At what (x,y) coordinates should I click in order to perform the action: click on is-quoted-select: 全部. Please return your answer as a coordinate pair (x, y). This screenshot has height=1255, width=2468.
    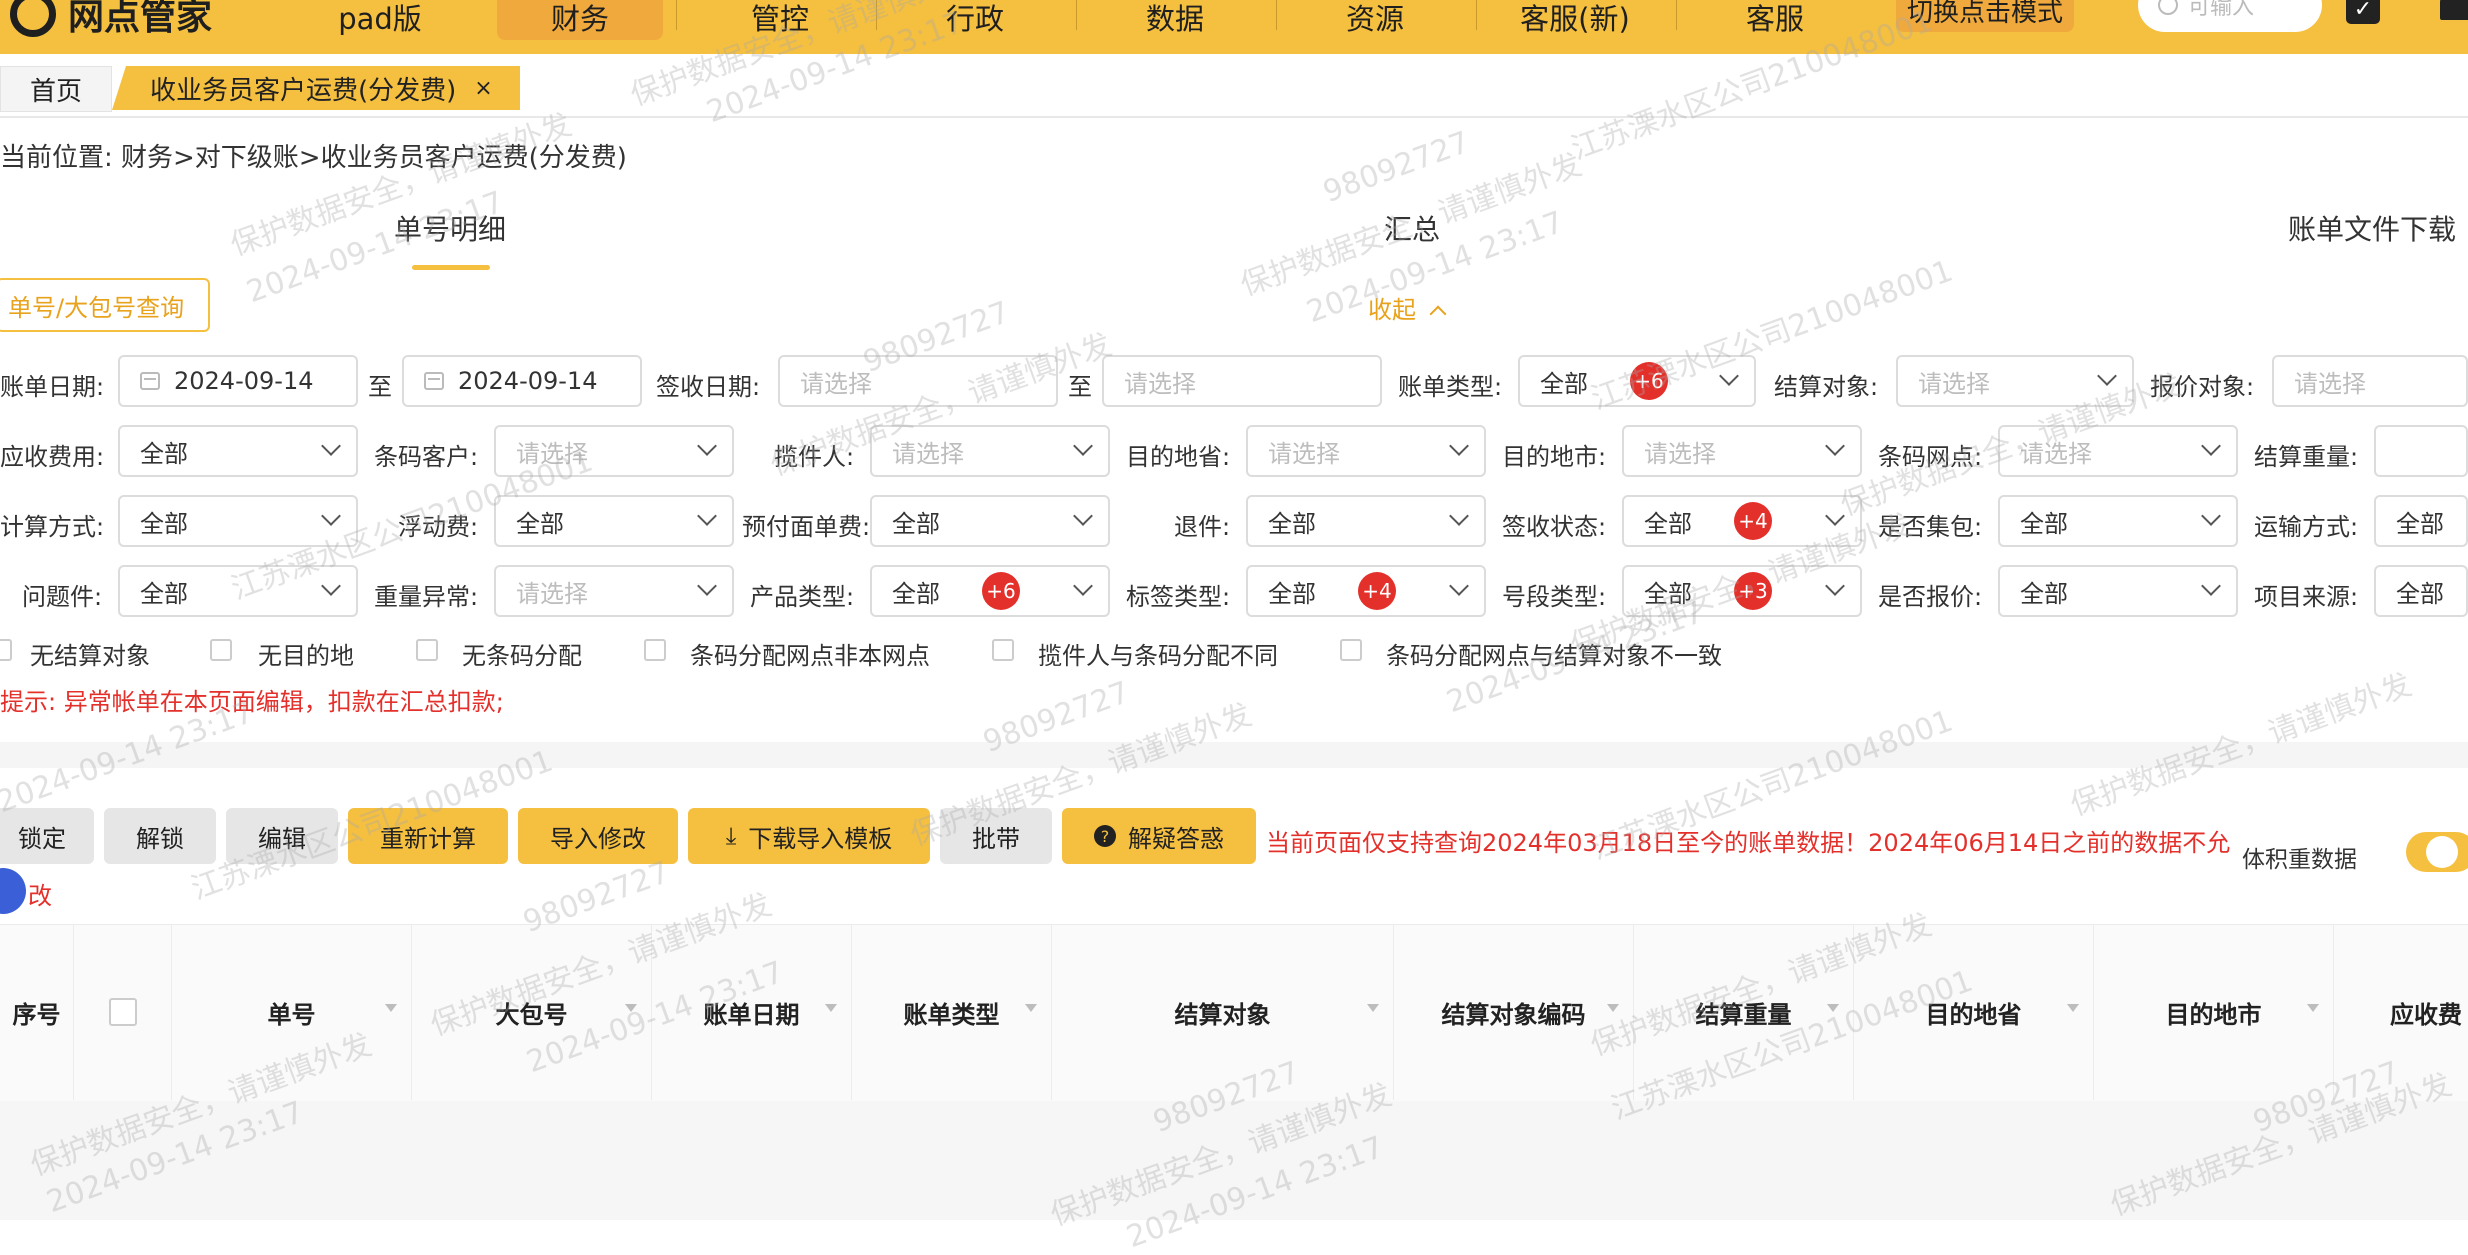
    Looking at the image, I should click on (2118, 591).